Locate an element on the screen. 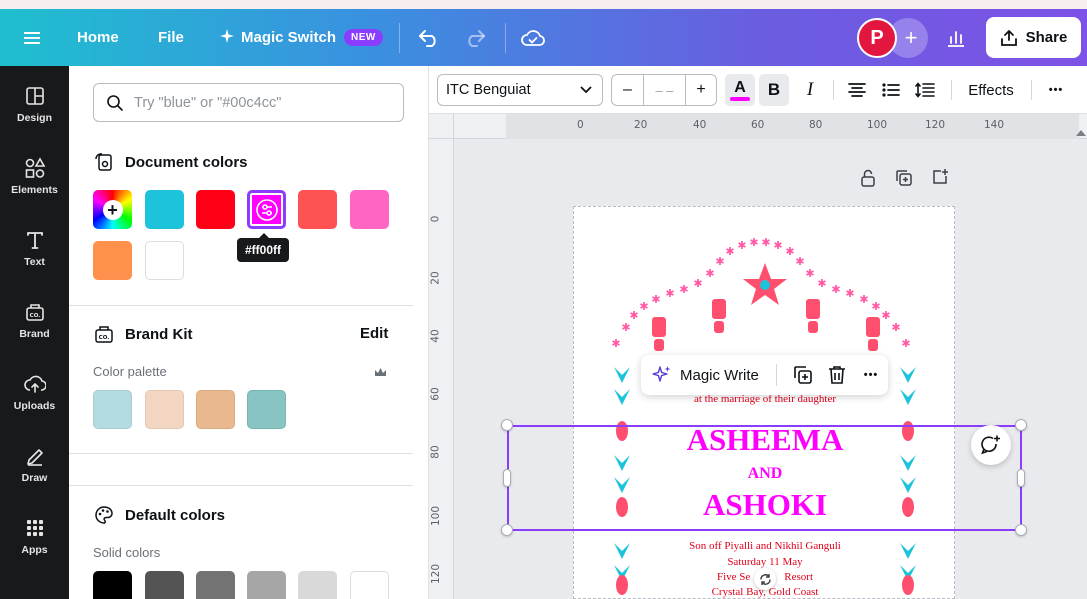  home-button: Home is located at coordinates (98, 37).